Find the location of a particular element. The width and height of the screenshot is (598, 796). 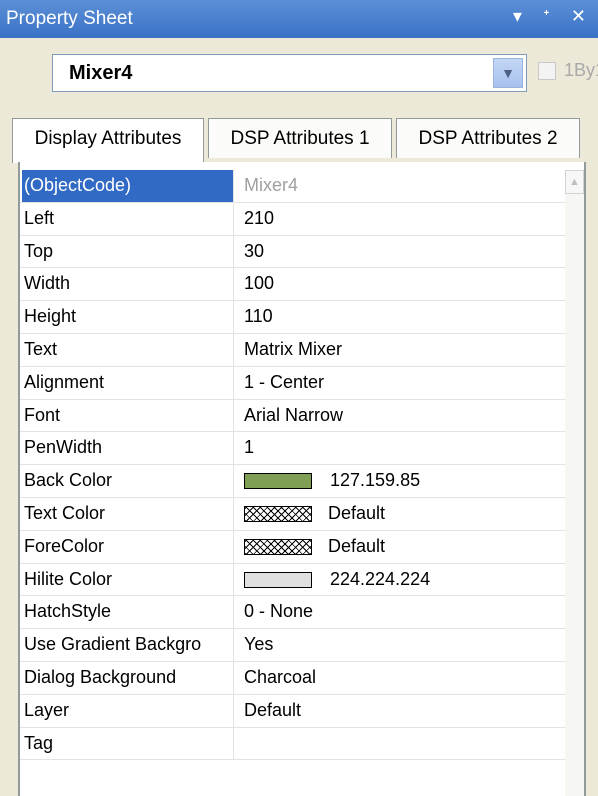

property-row: Text Color Default is located at coordinates (293, 514).